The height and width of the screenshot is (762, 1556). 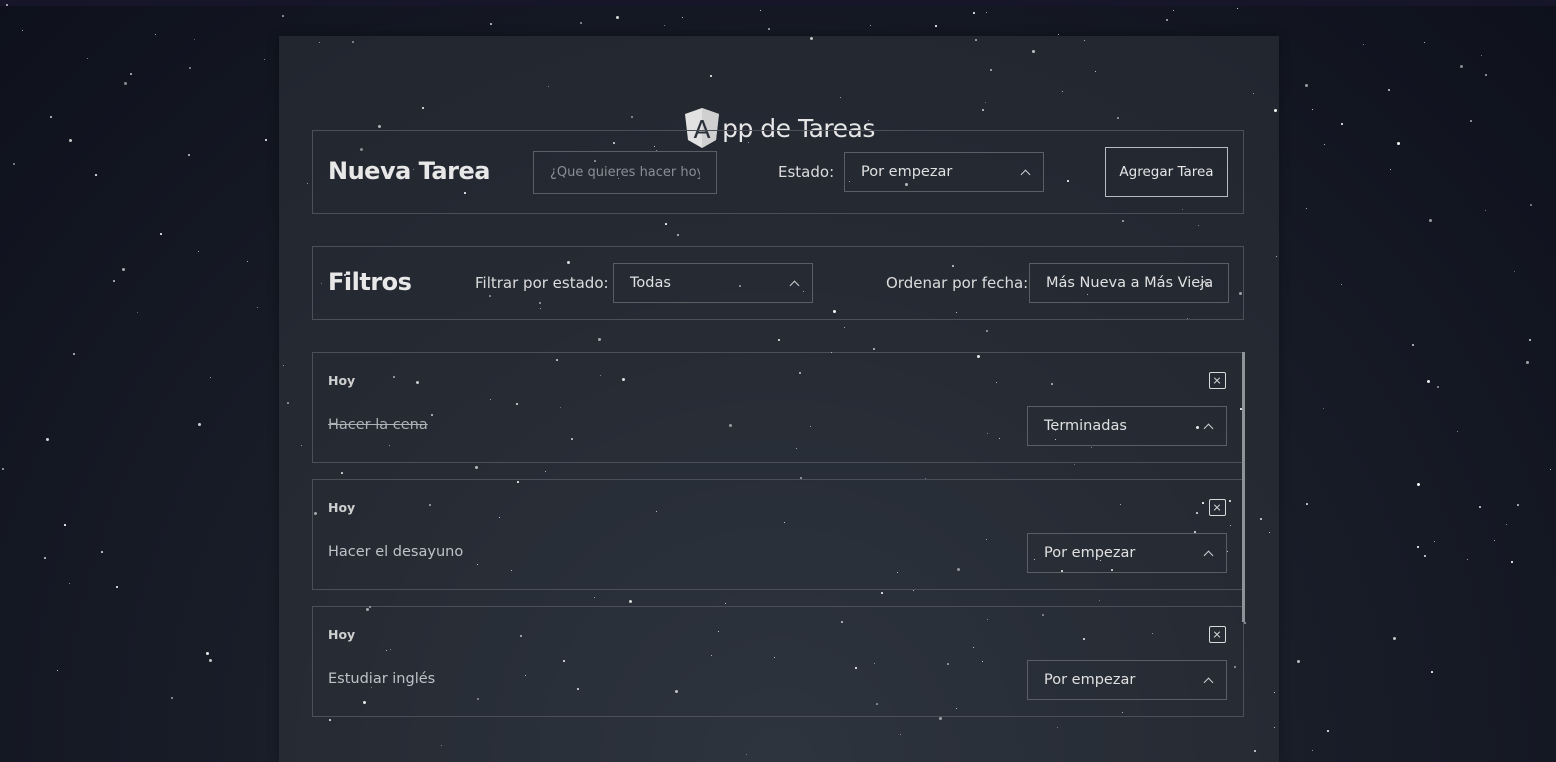 What do you see at coordinates (778, 661) in the screenshot?
I see `task-card: Hoy Estudiar inglés Por empezar` at bounding box center [778, 661].